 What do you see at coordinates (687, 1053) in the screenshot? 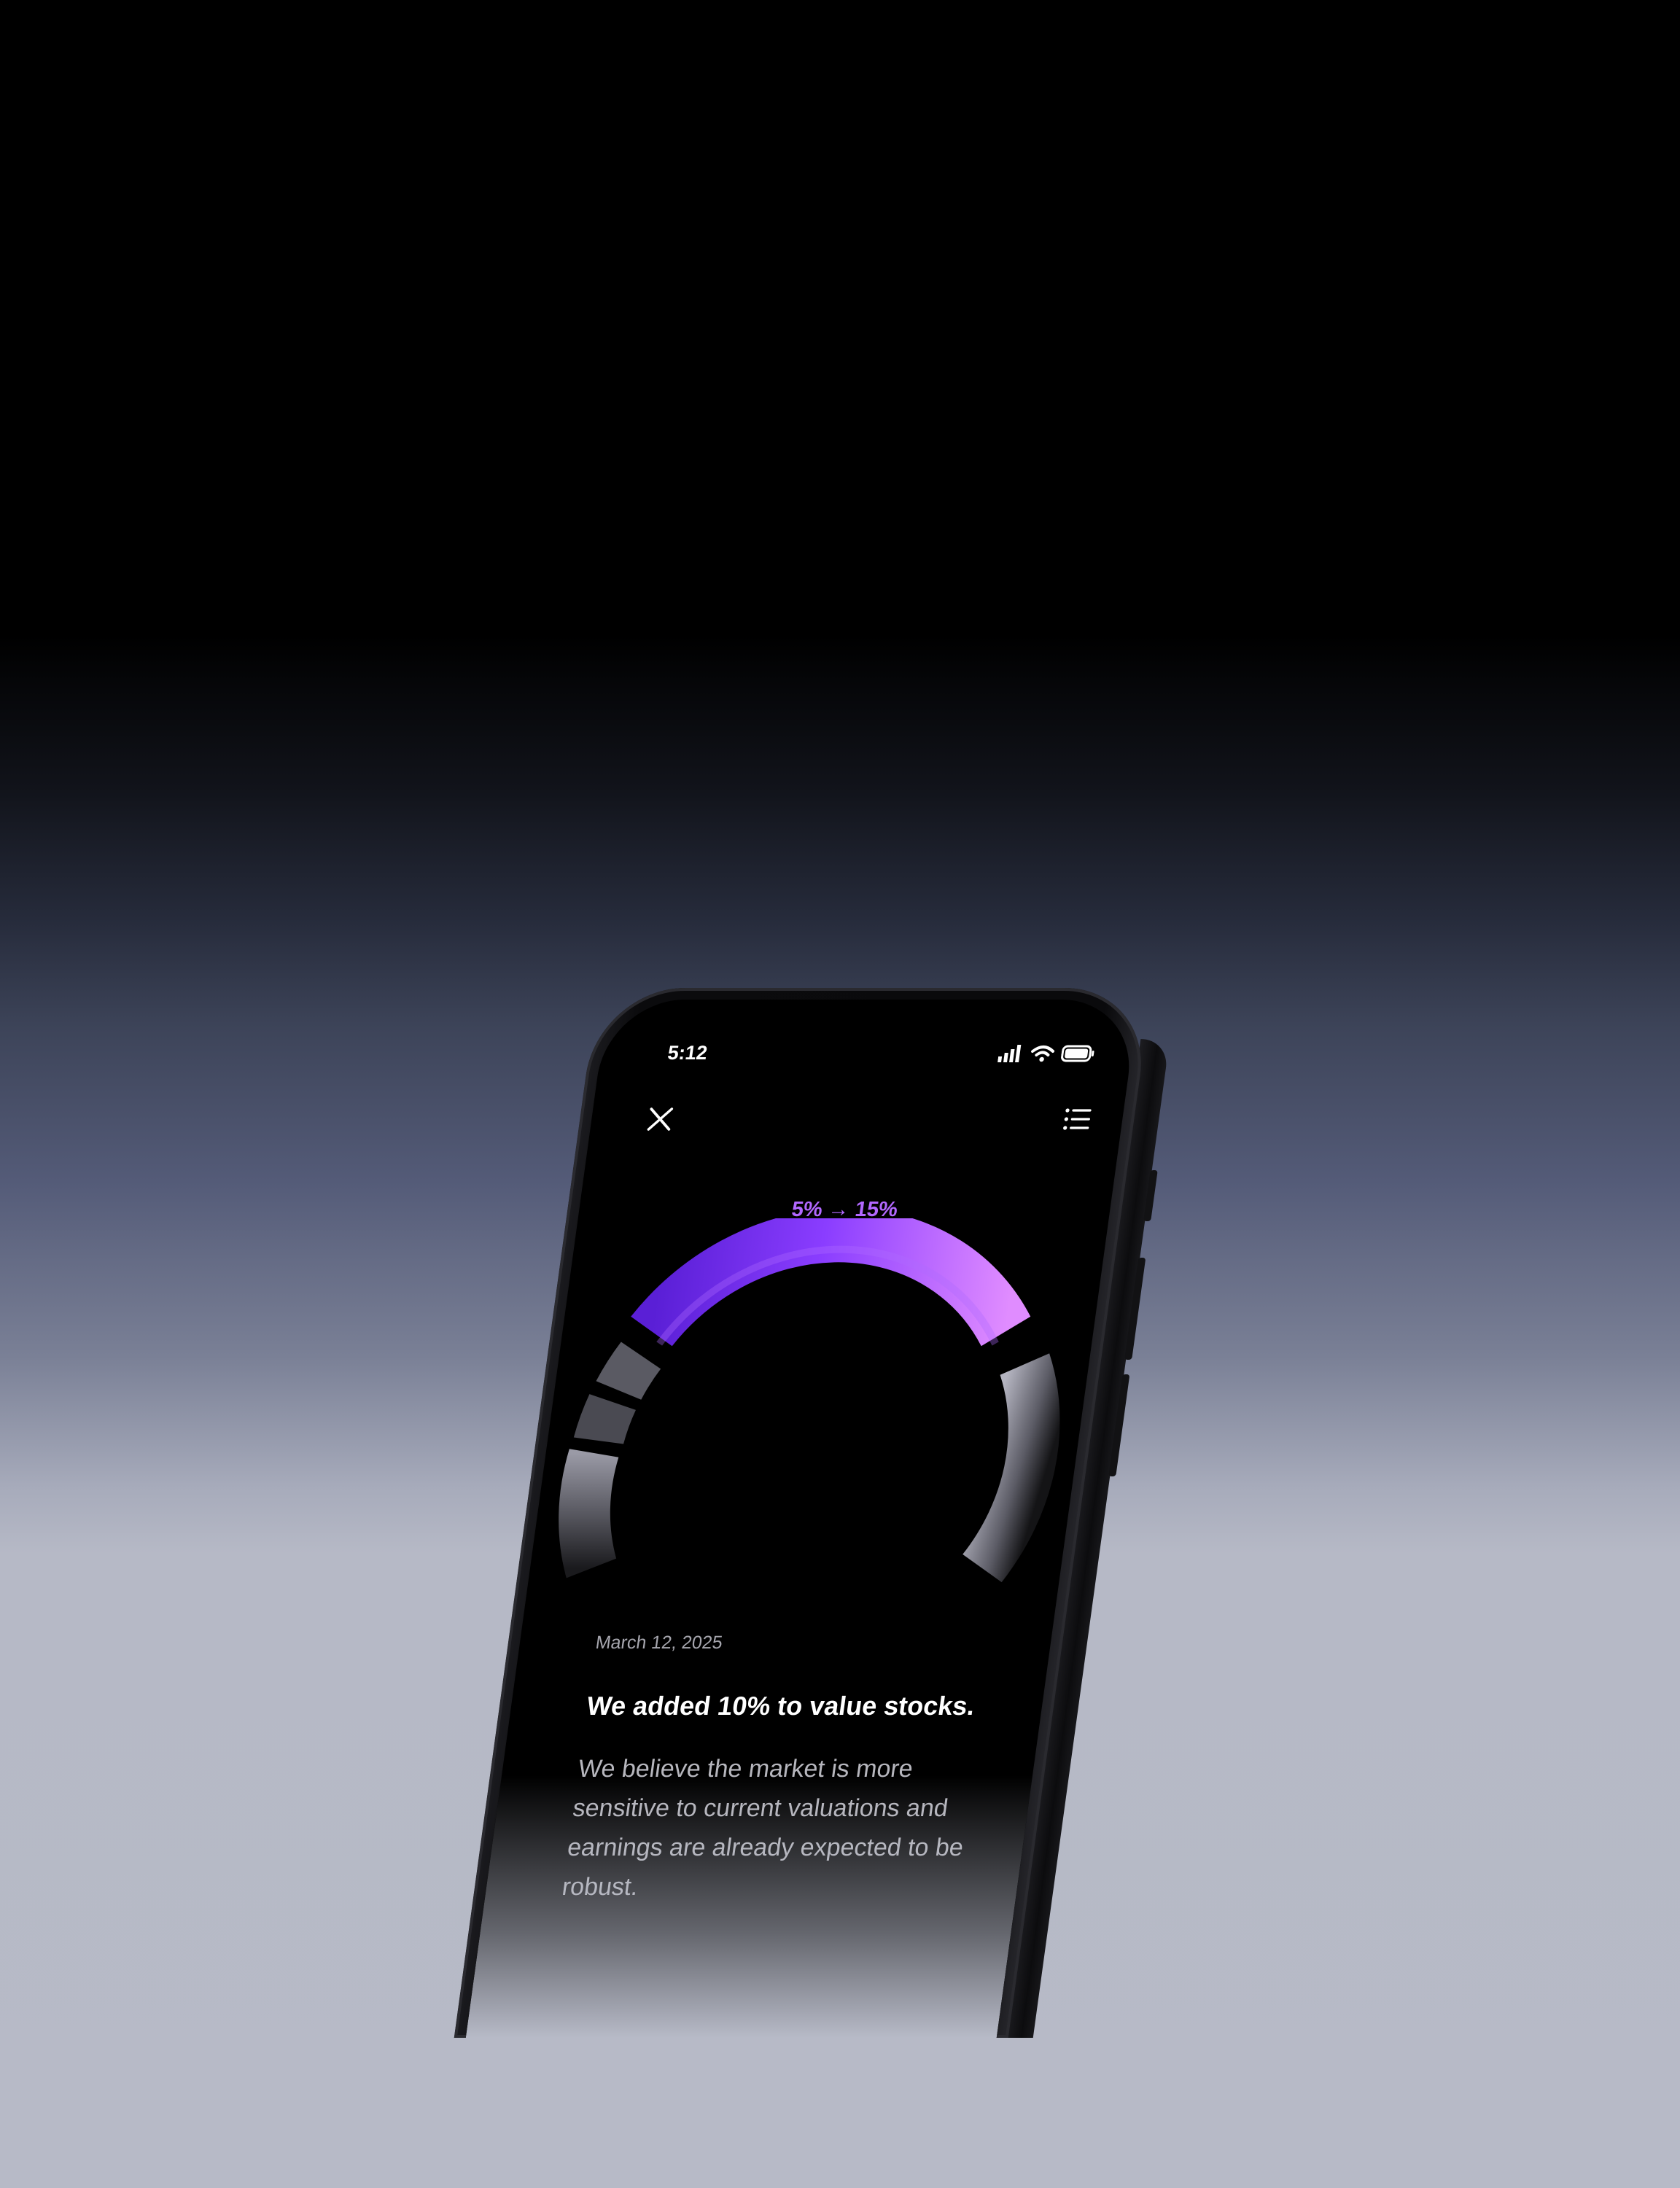
I see `status-time: 5:12` at bounding box center [687, 1053].